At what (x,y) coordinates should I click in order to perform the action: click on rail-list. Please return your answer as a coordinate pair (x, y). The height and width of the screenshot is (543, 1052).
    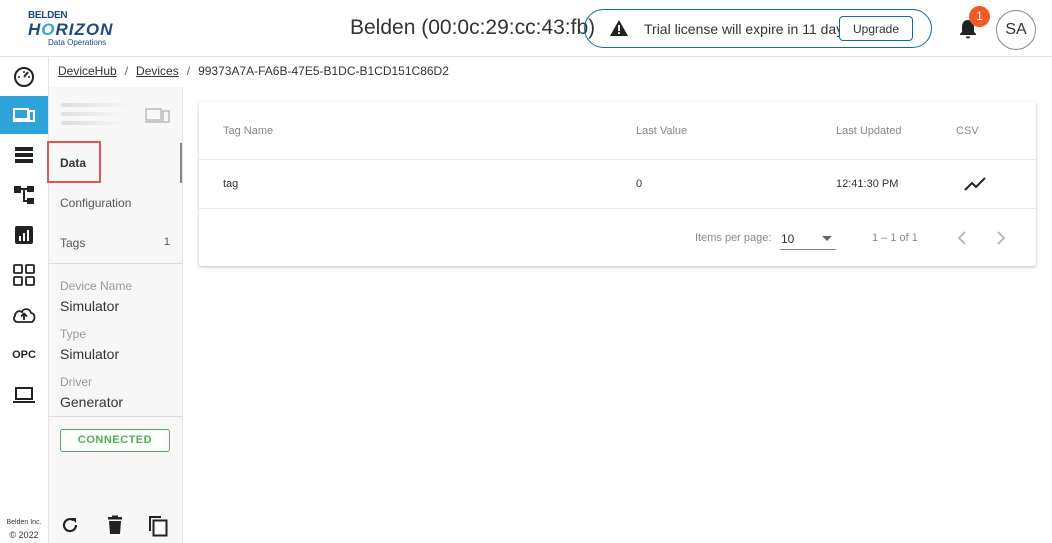
    Looking at the image, I should click on (24, 155).